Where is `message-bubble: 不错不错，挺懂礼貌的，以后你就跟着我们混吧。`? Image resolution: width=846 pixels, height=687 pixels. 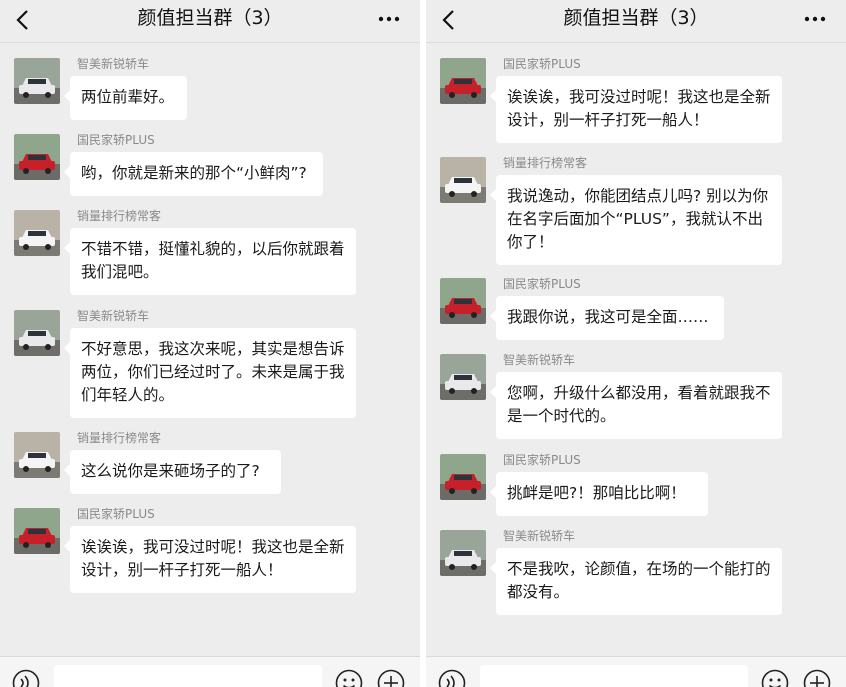
message-bubble: 不错不错，挺懂礼貌的，以后你就跟着我们混吧。 is located at coordinates (210, 261).